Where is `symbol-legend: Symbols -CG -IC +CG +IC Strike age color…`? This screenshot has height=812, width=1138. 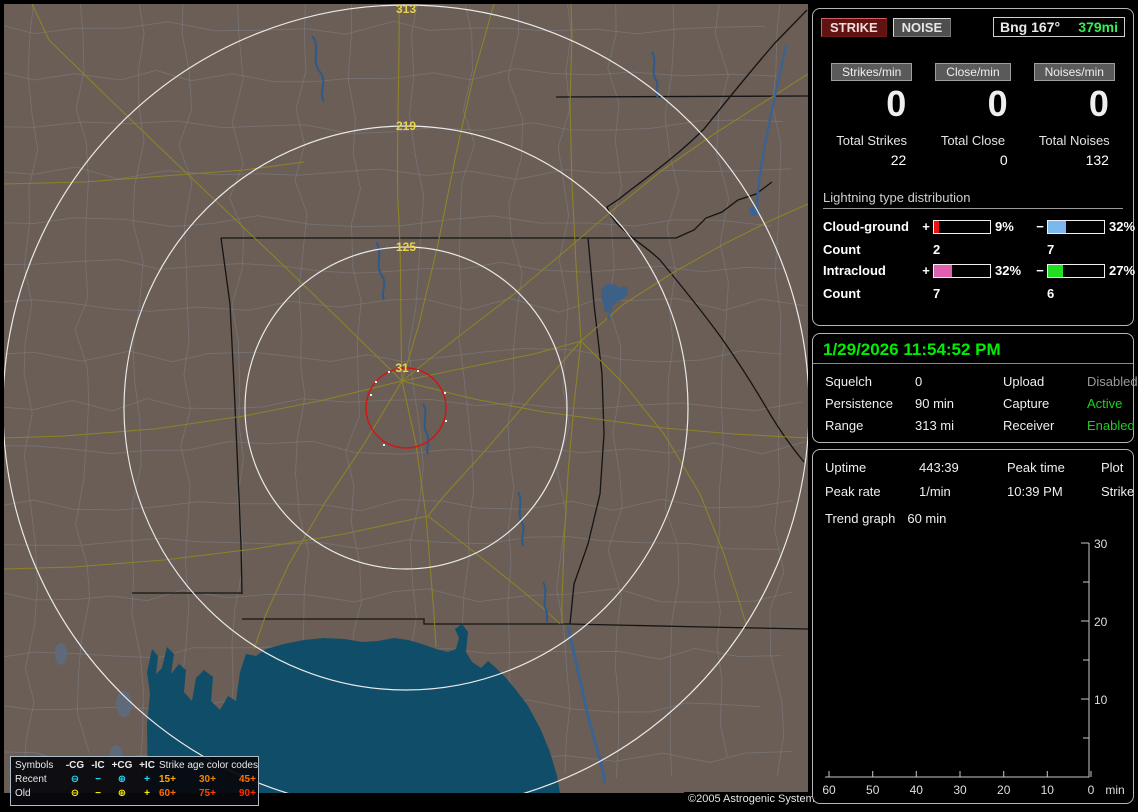
symbol-legend: Symbols -CG -IC +CG +IC Strike age color… is located at coordinates (134, 781).